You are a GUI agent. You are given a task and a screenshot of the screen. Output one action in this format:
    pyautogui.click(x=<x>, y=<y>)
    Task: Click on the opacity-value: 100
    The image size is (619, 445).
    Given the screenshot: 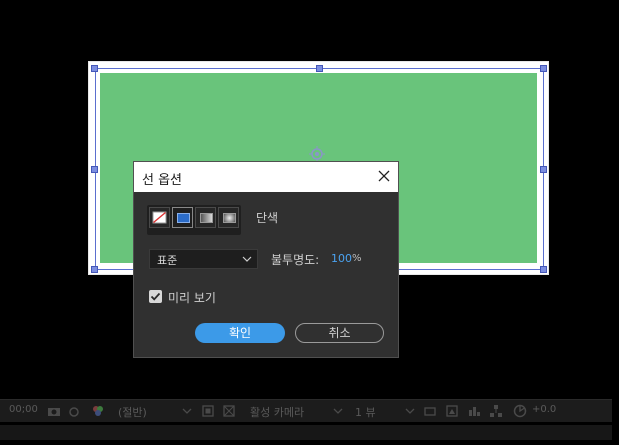 What is the action you would take?
    pyautogui.click(x=341, y=258)
    